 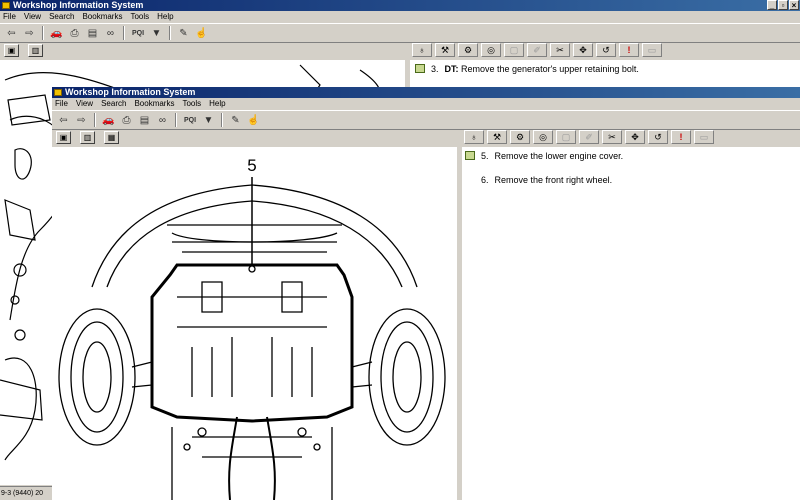 What do you see at coordinates (400, 51) in the screenshot?
I see `view-tab-row: ▣ ▥ ♁ ⚒ ⚙ ◎ ▢ ✐ ✂ ✥ ↺ ! ▭` at bounding box center [400, 51].